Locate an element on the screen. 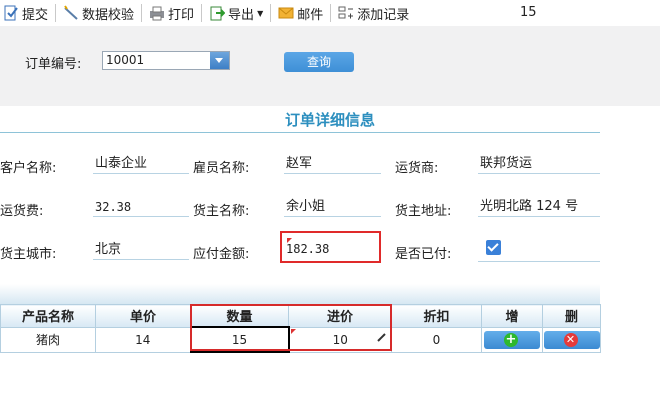  mail-icon is located at coordinates (286, 13).